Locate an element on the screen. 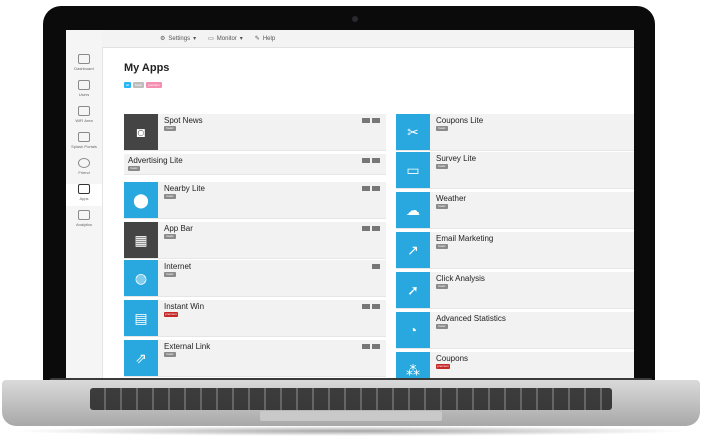 The width and height of the screenshot is (702, 441). pie-chart-icon: ◔ is located at coordinates (413, 330).